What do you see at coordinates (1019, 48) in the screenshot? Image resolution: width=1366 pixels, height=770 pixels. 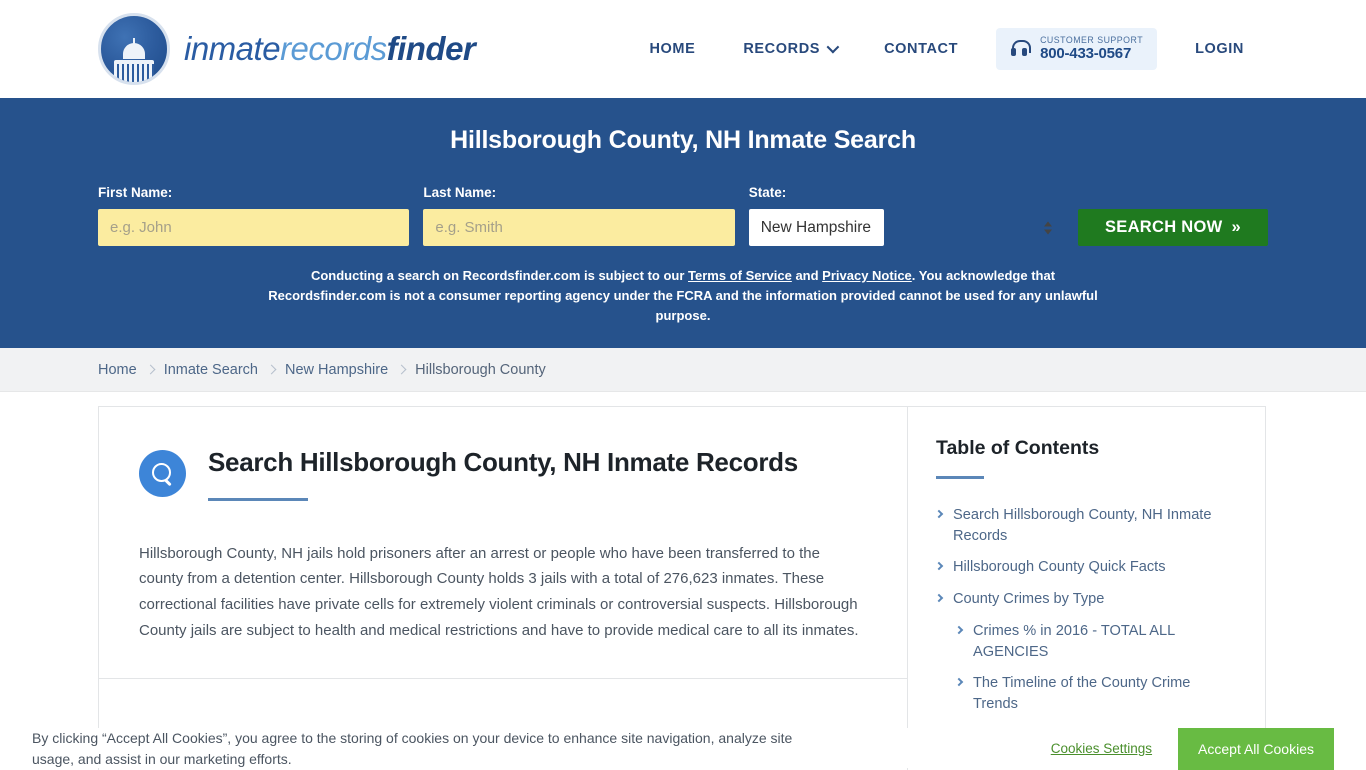 I see `headset-icon` at bounding box center [1019, 48].